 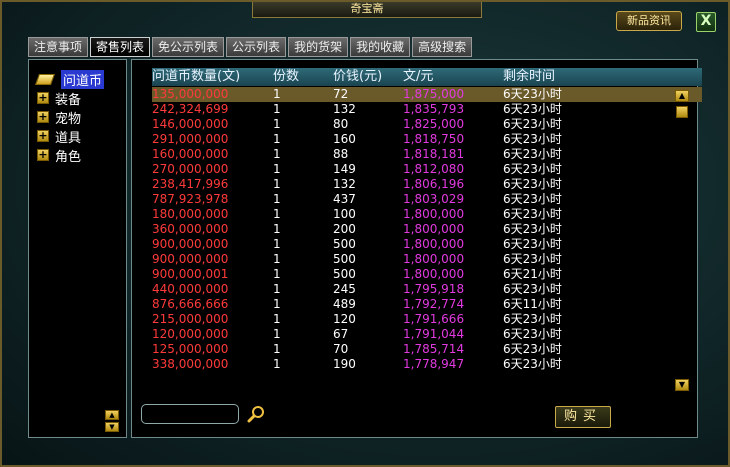 I want to click on table-row: 160,000,000 1 88 1,818,181 6天23小时, so click(x=427, y=154).